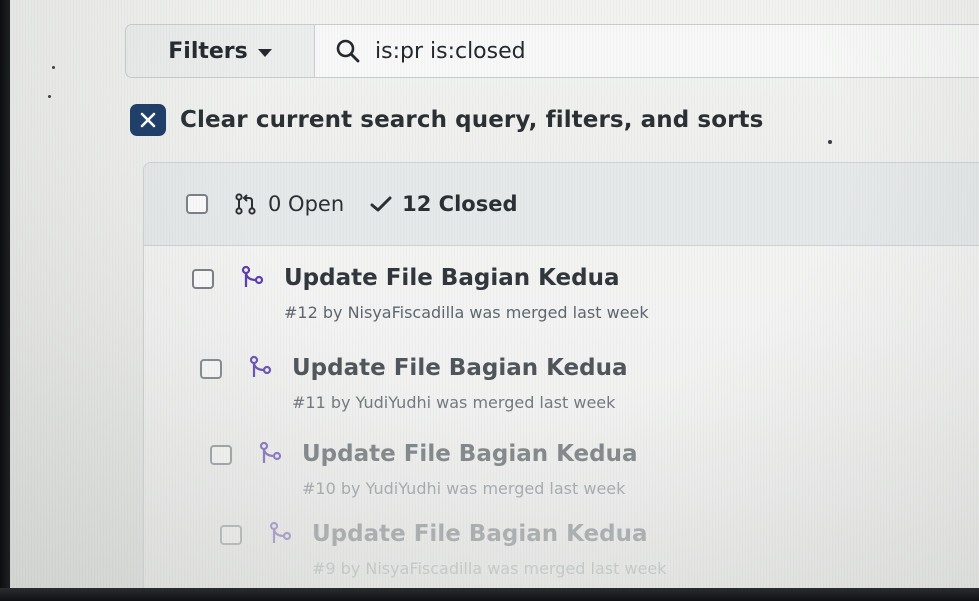 Image resolution: width=979 pixels, height=601 pixels. Describe the element at coordinates (306, 204) in the screenshot. I see `open-count-label: 0 Open` at that location.